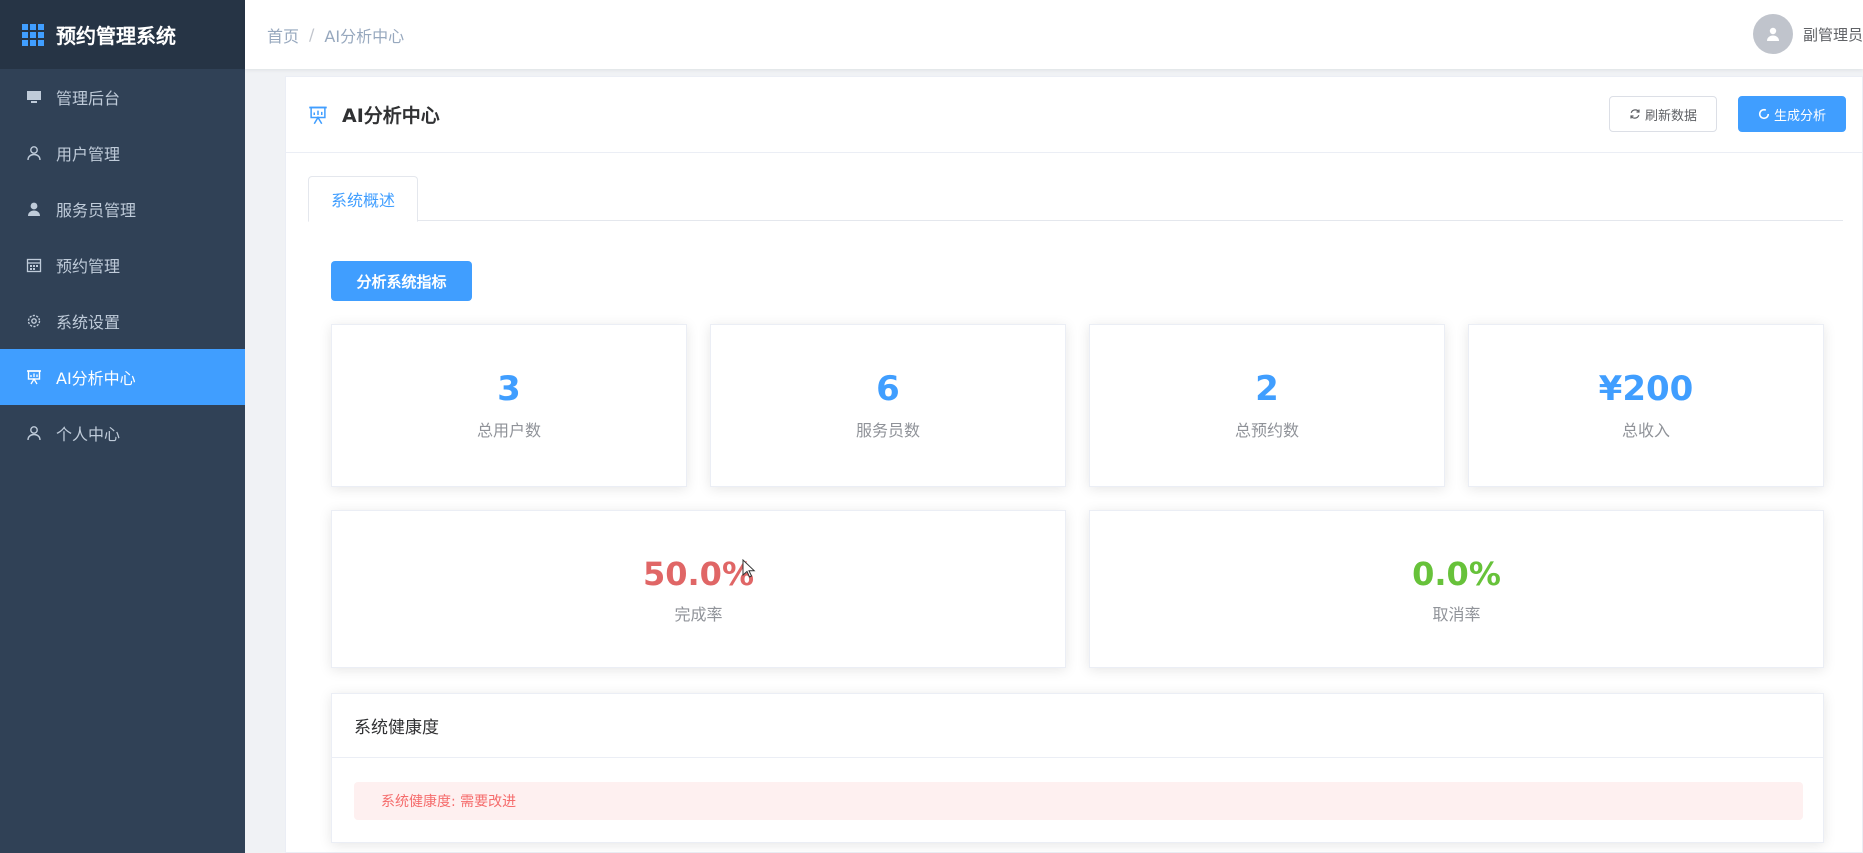 The image size is (1863, 853). I want to click on generate-analysis-label: 生成分析, so click(1799, 116).